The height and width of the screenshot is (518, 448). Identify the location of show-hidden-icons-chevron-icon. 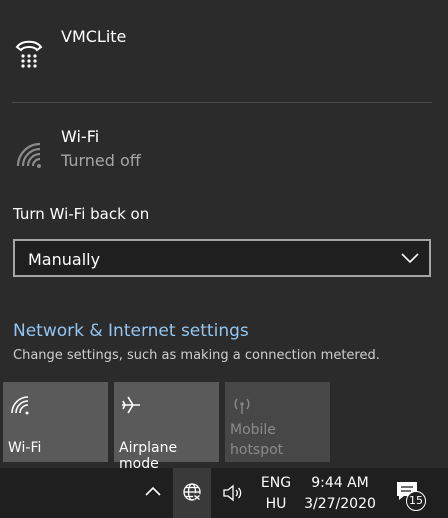
(153, 491).